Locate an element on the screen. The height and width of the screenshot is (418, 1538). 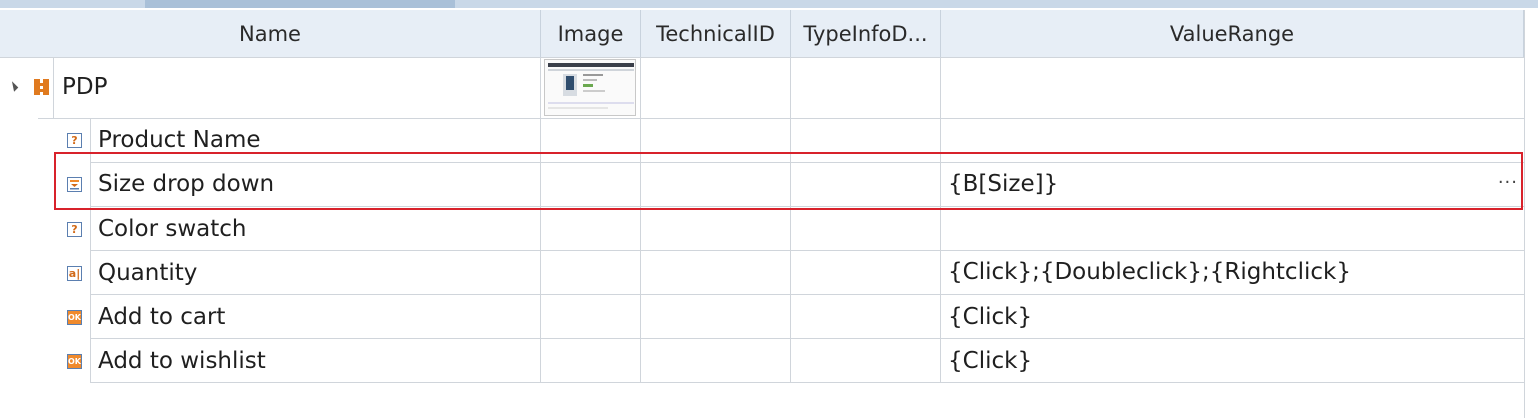
puzzle-icon is located at coordinates (41, 87).